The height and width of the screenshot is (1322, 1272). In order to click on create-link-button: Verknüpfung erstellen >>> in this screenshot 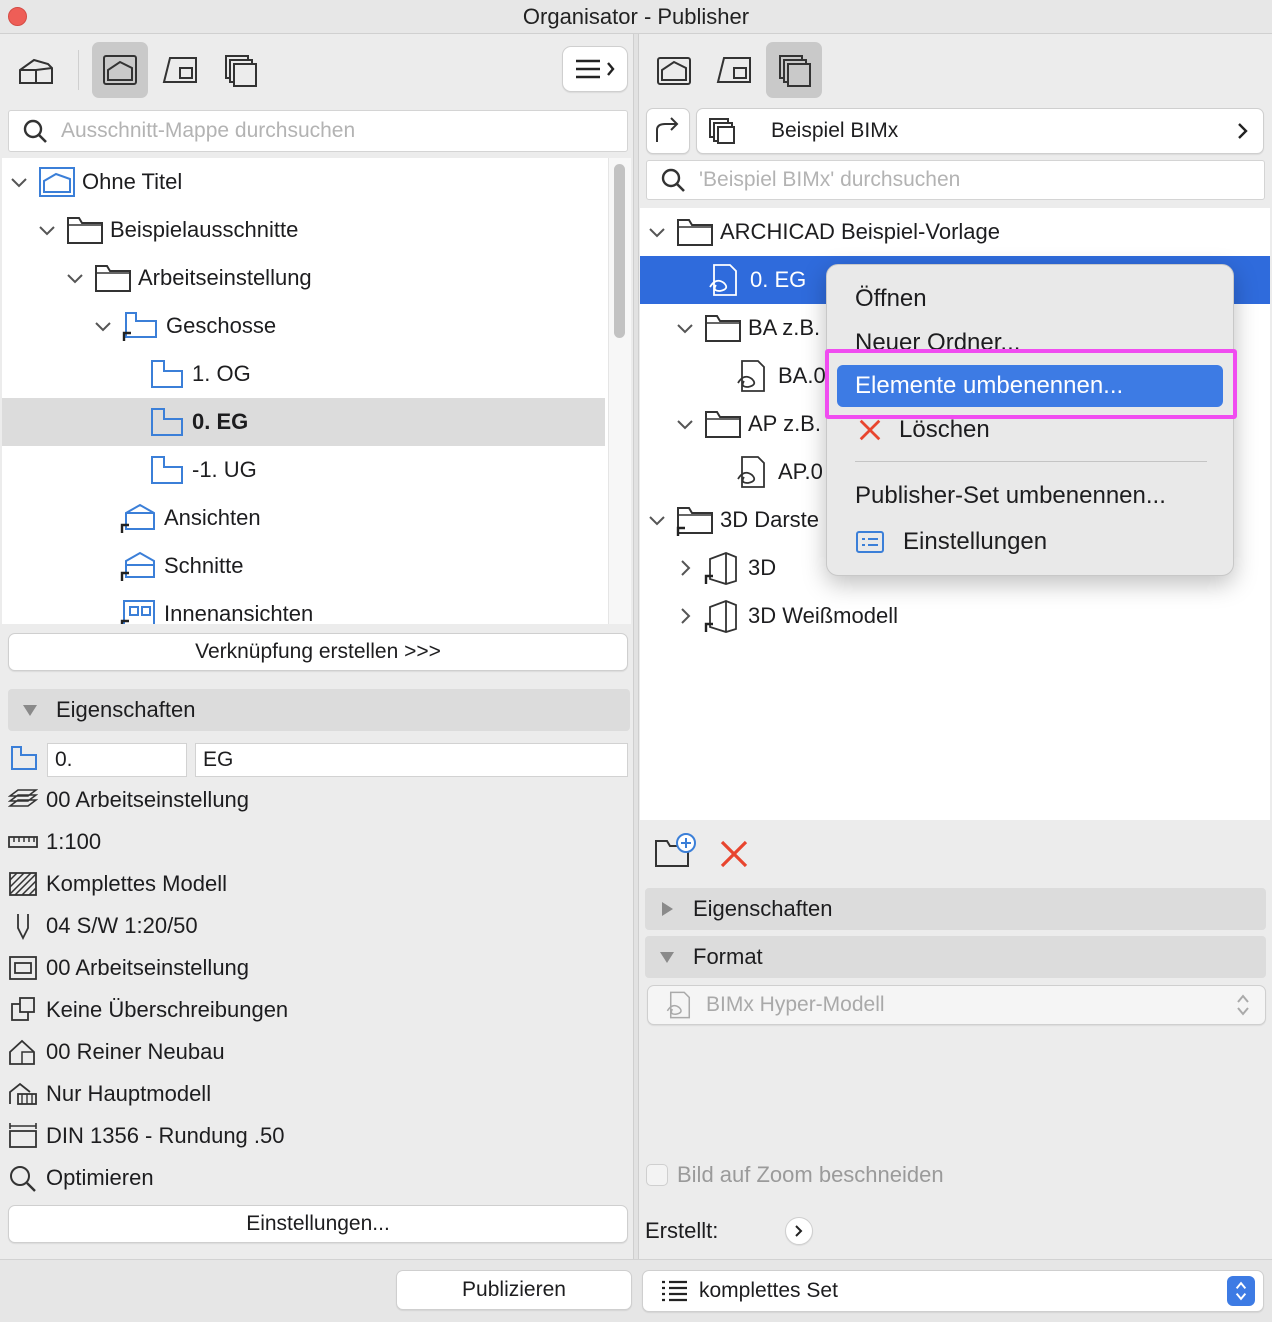, I will do `click(318, 652)`.